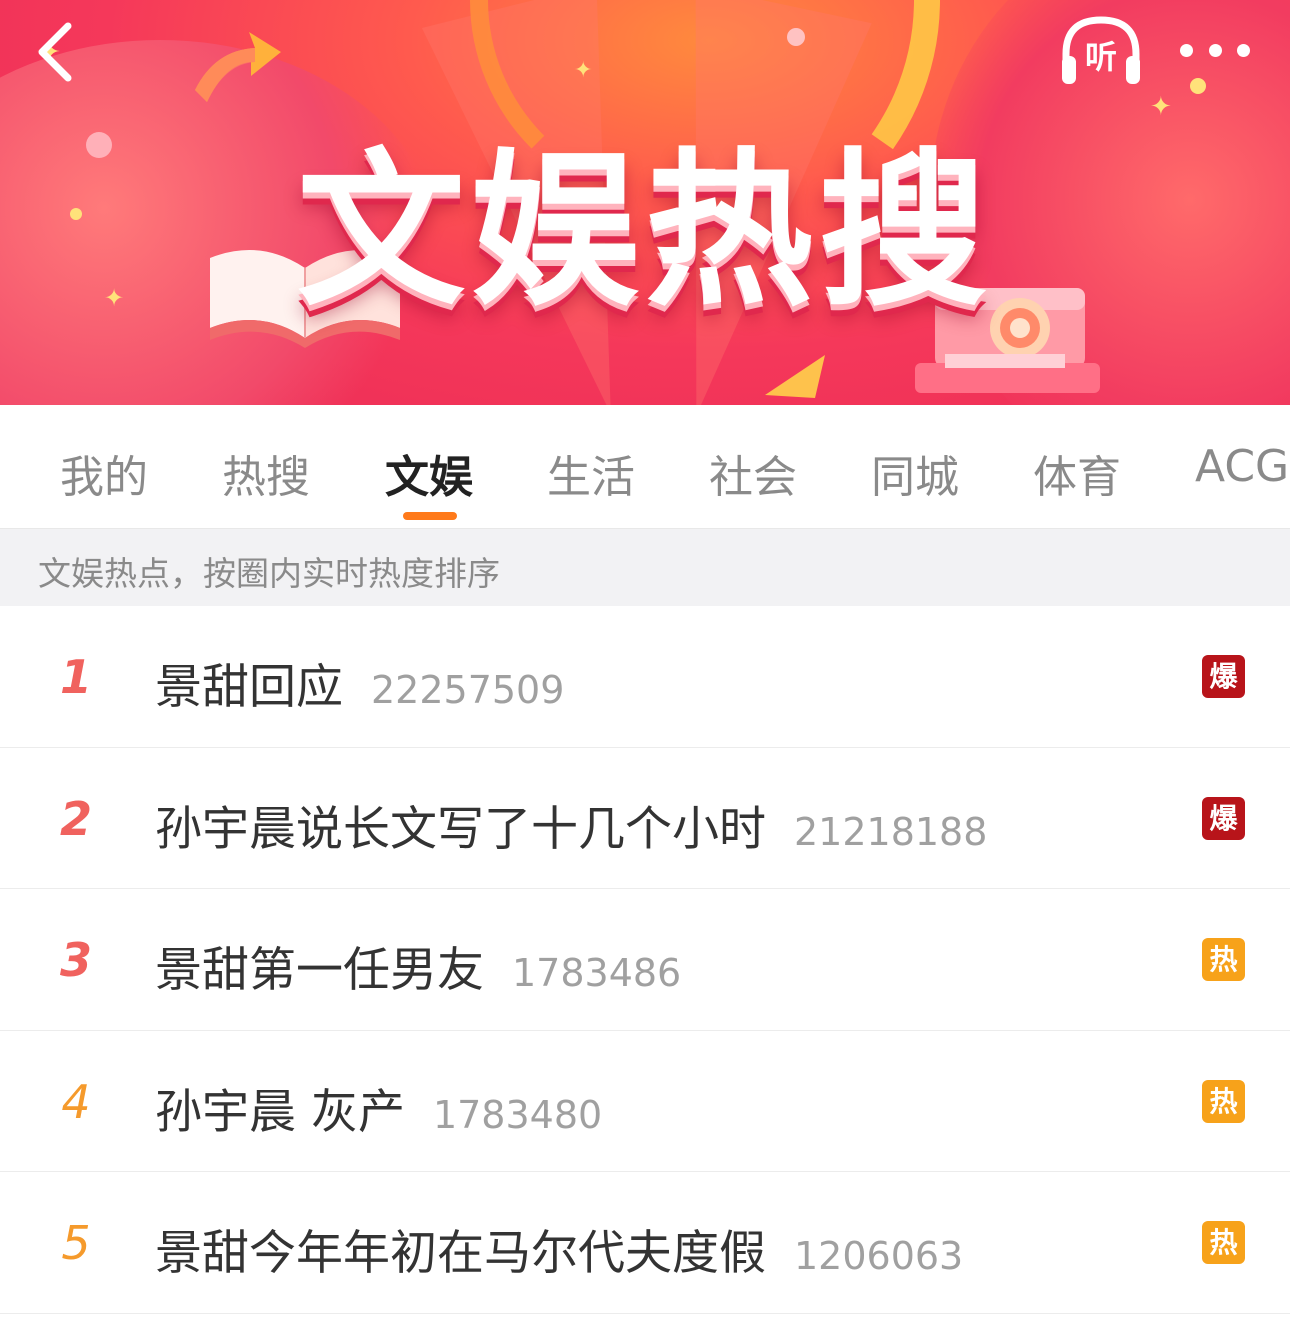 This screenshot has height=1325, width=1290. Describe the element at coordinates (795, 376) in the screenshot. I see `triangle-decoration-icon` at that location.